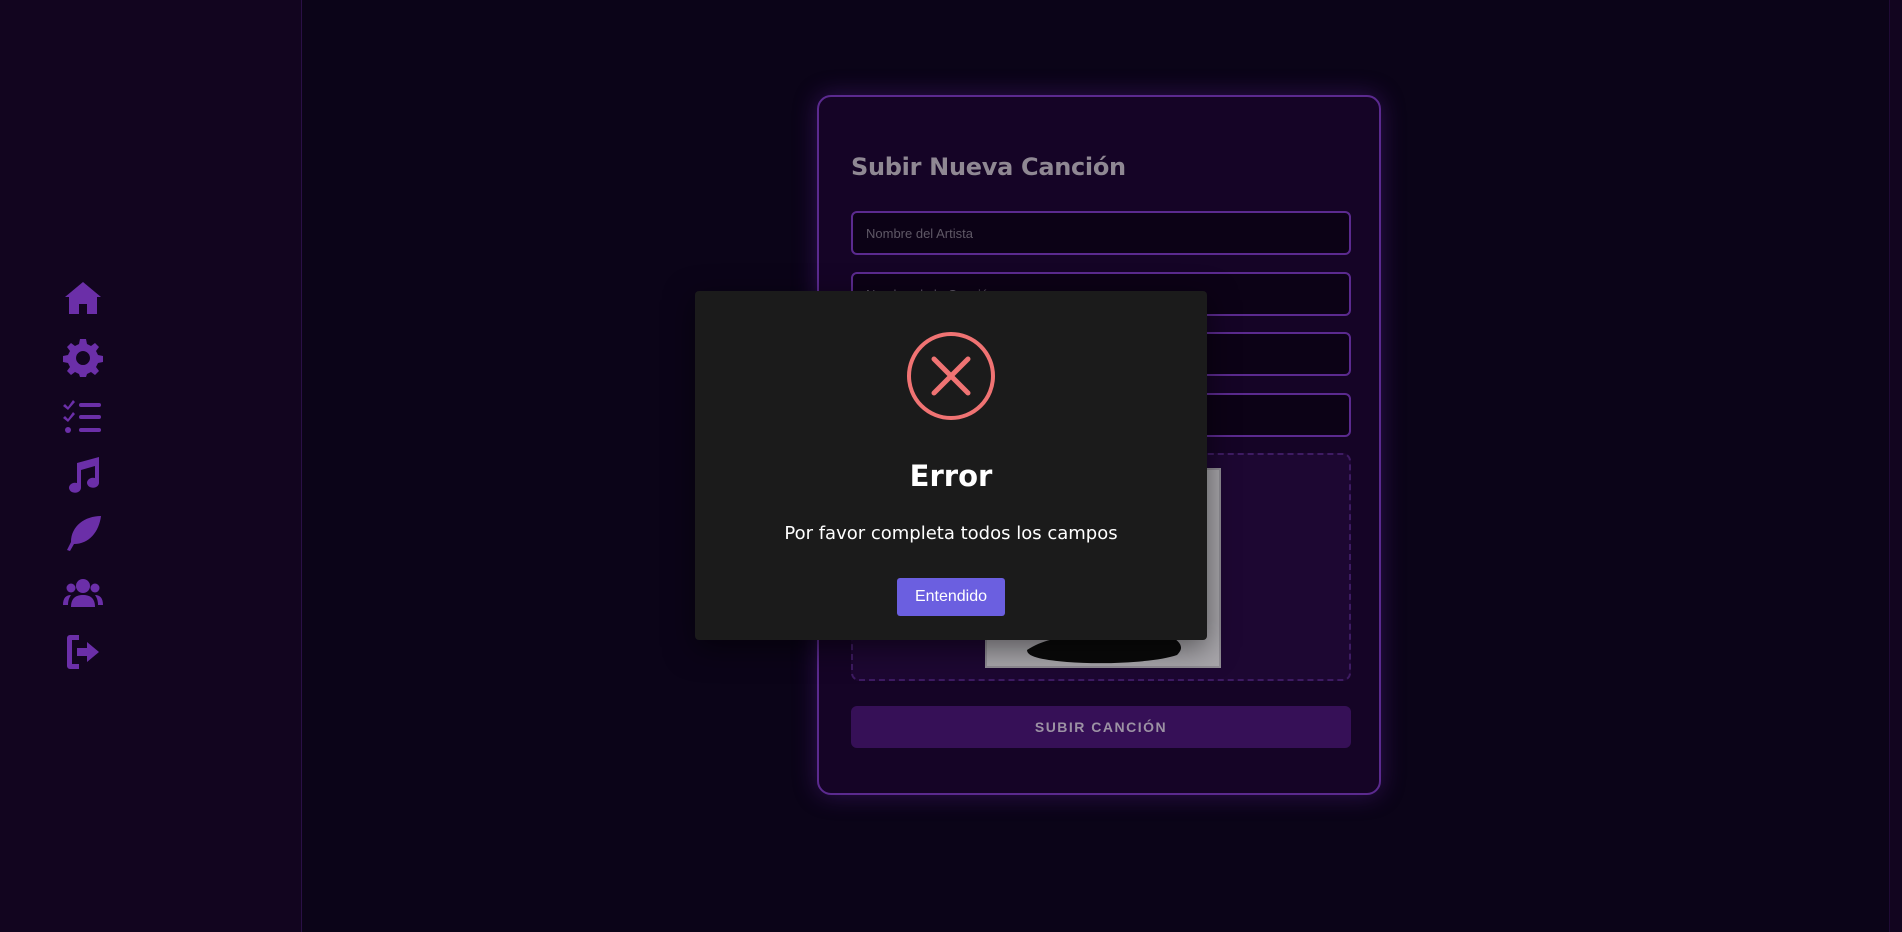  I want to click on dialog-message: Por favor completa todos los campos, so click(951, 533).